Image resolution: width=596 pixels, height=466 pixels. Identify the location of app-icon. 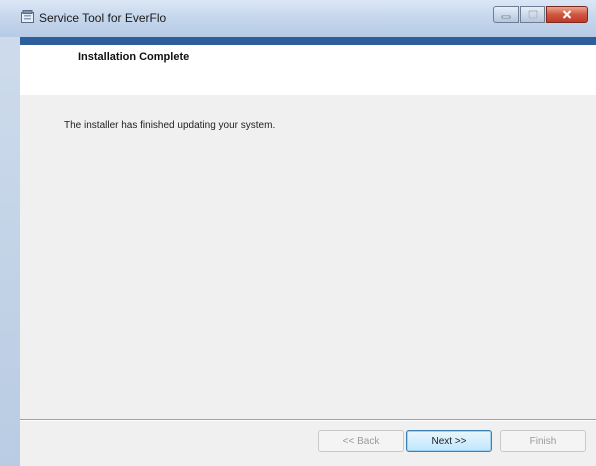
(27, 16).